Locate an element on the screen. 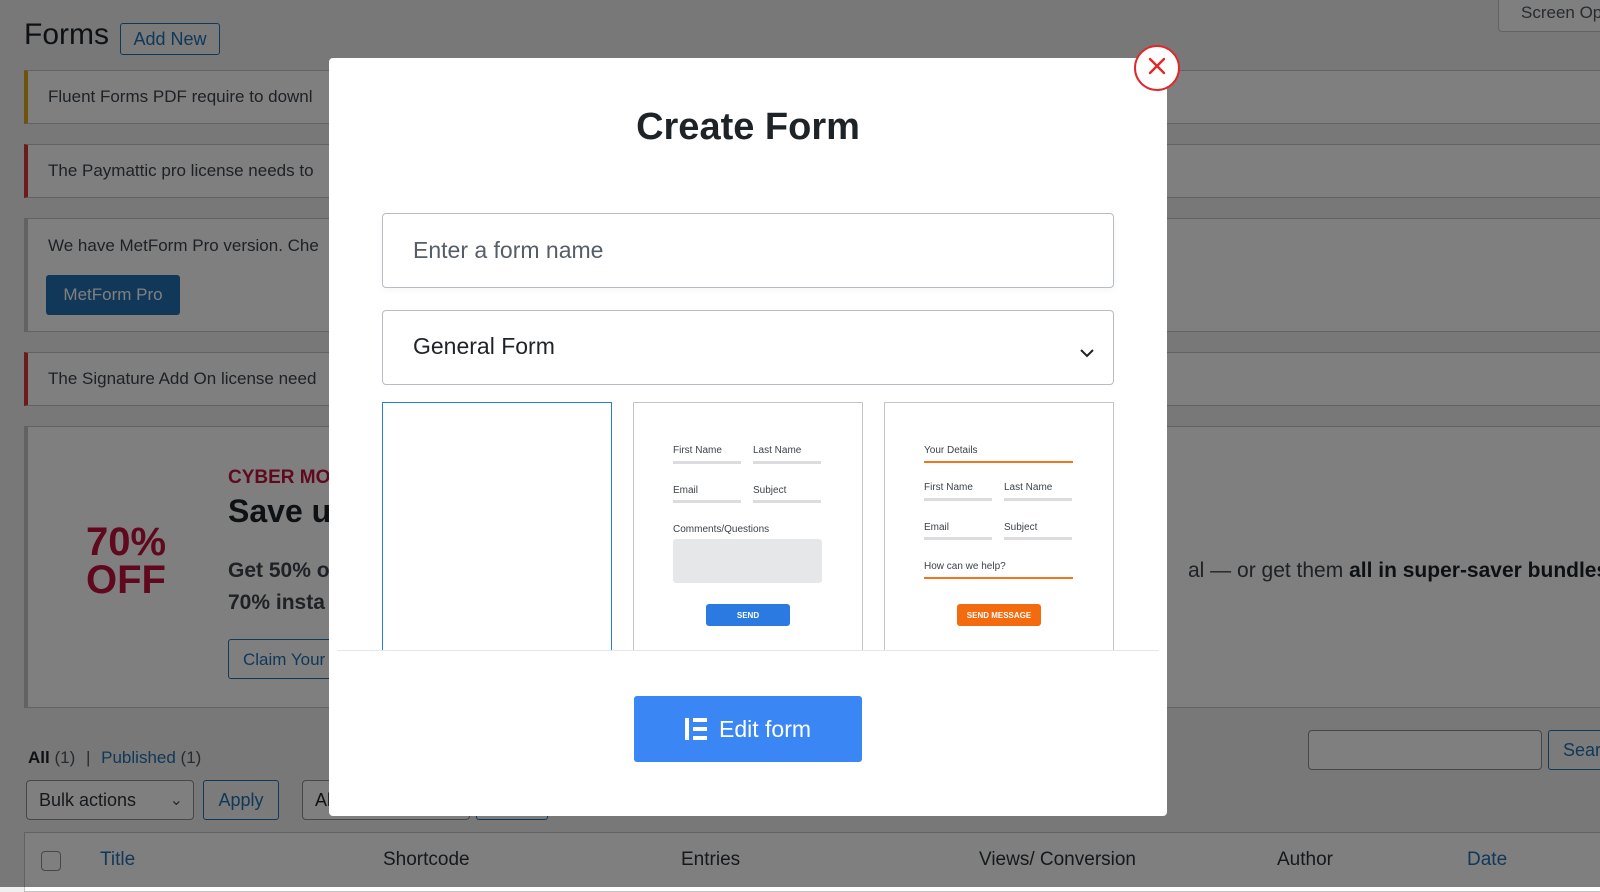  form-type-value: General Form is located at coordinates (484, 346).